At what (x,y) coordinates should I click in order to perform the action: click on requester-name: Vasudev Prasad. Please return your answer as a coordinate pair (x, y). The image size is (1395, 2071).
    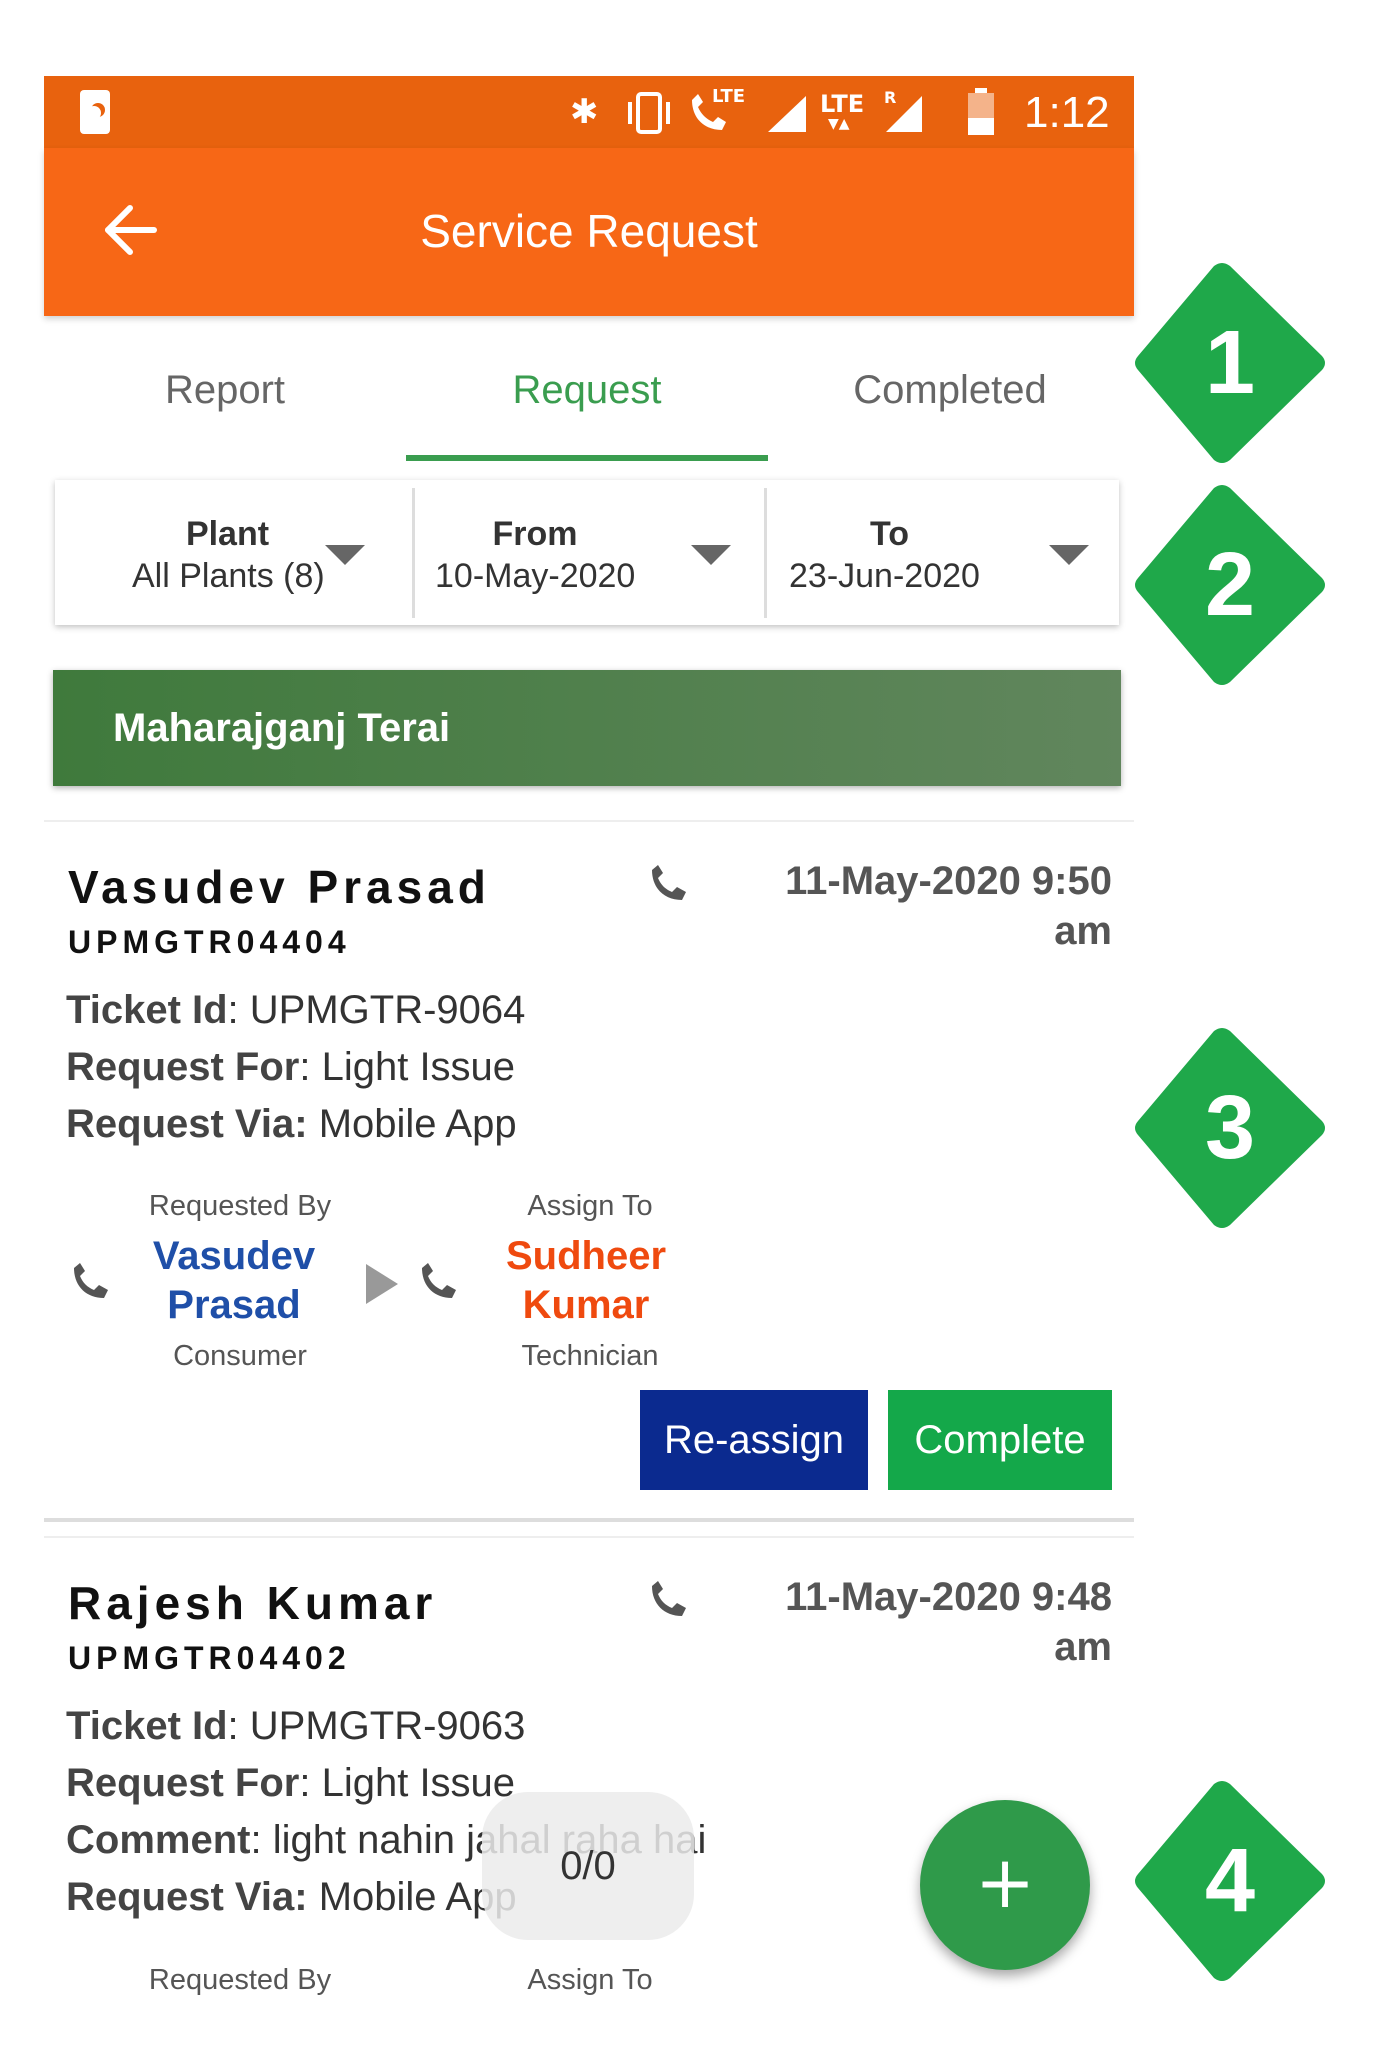
    Looking at the image, I should click on (234, 1281).